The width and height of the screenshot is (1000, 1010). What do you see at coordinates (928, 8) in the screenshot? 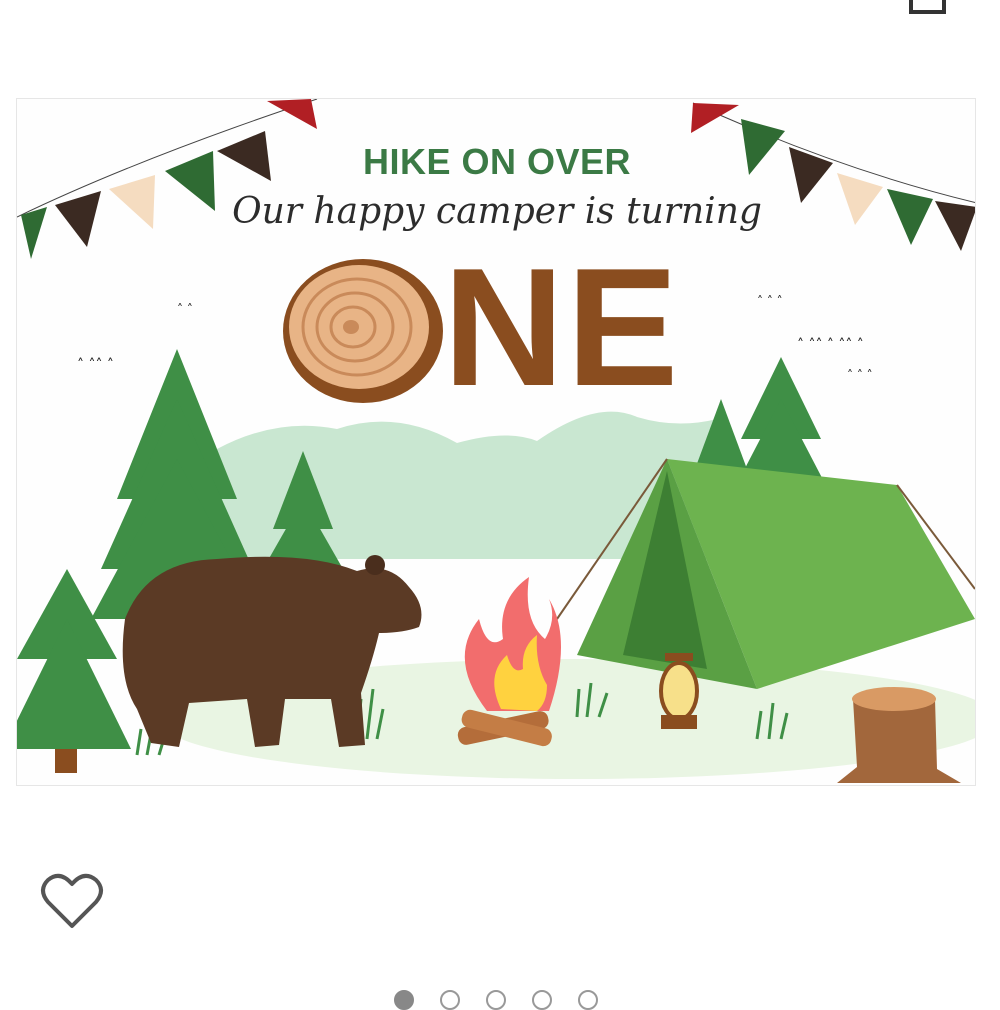
I see `share-icon` at bounding box center [928, 8].